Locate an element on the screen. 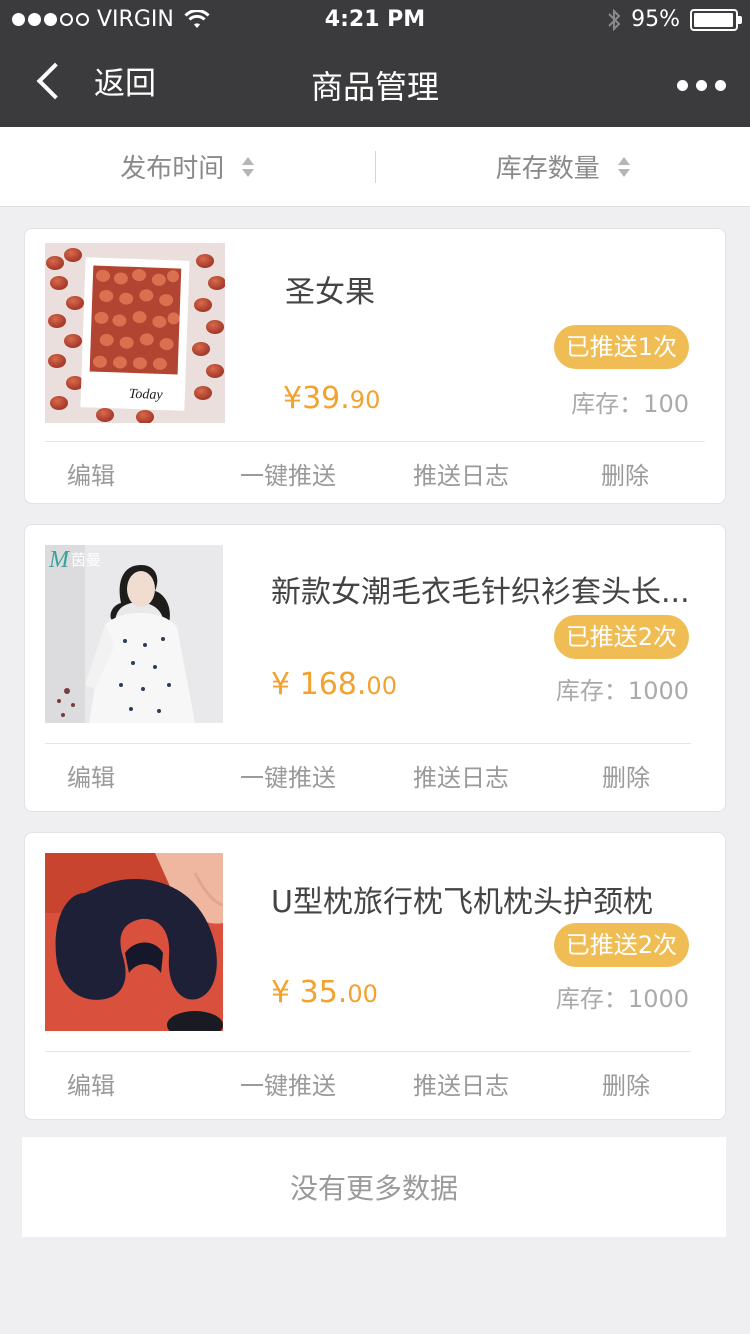 This screenshot has height=1334, width=750. sort-by-publish-time: 发布时间 is located at coordinates (187, 166).